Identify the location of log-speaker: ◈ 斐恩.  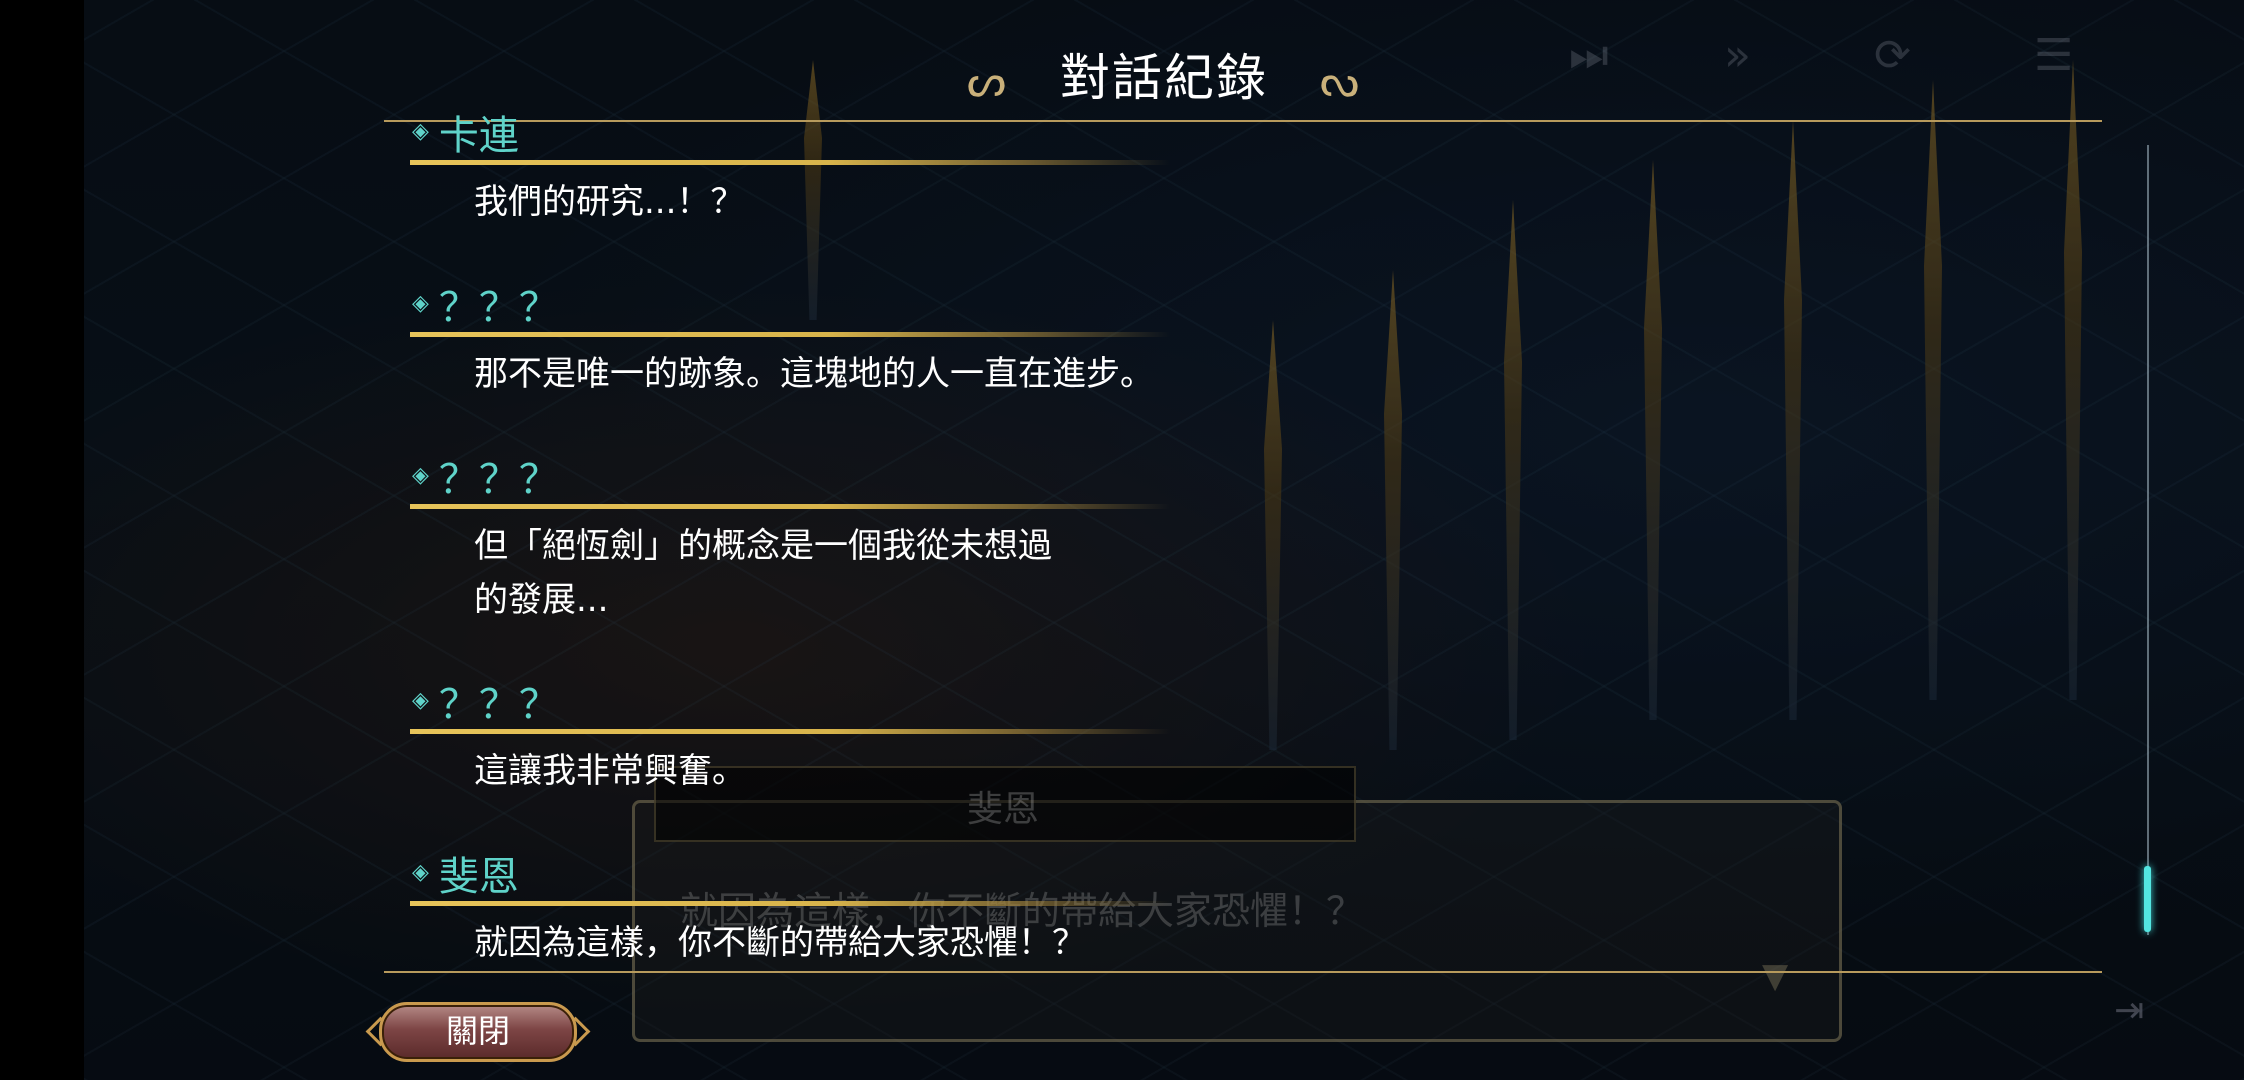
(465, 877).